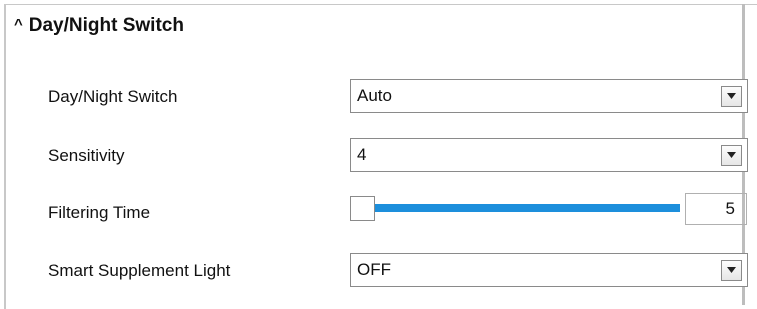  I want to click on filtering-time-slider-handle, so click(362, 208).